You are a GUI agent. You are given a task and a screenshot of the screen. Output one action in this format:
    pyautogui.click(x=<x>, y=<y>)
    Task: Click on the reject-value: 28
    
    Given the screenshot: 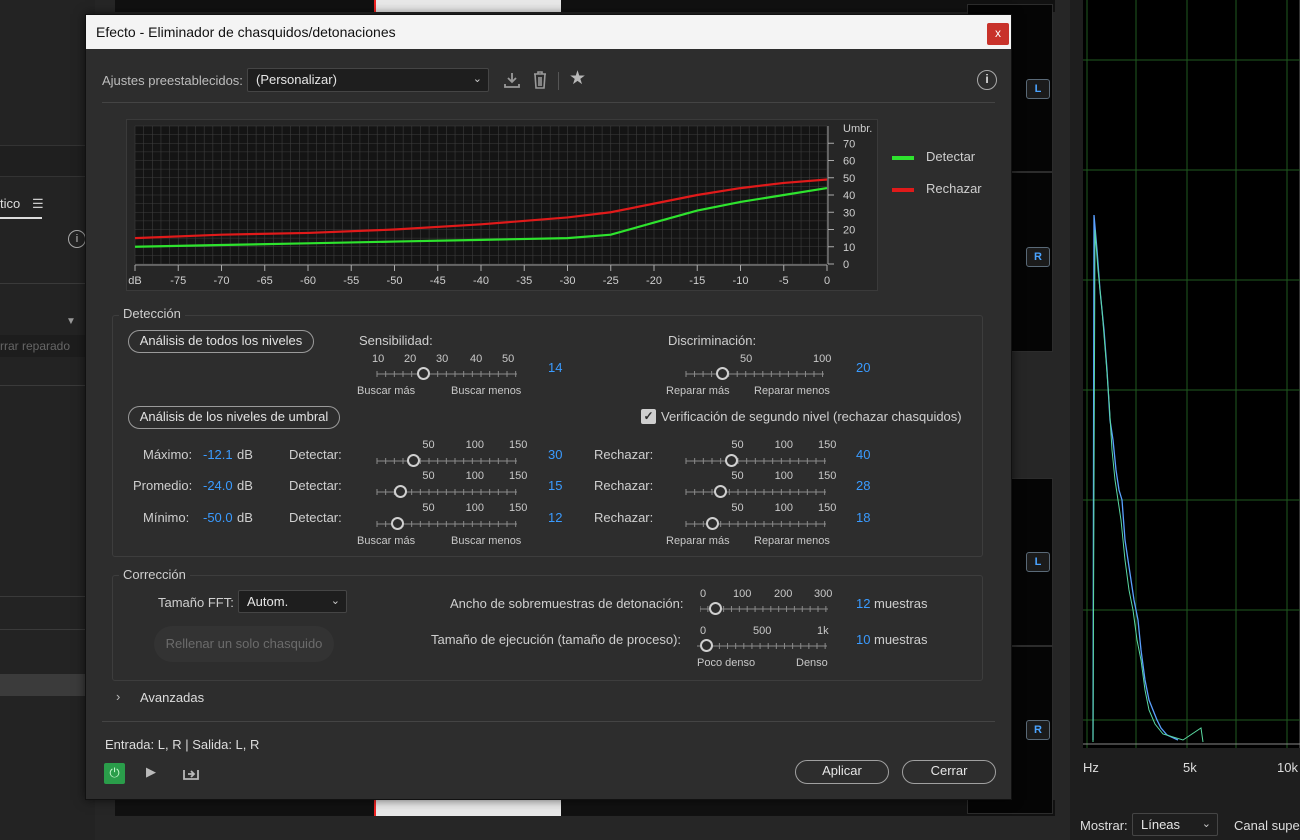 What is the action you would take?
    pyautogui.click(x=863, y=485)
    